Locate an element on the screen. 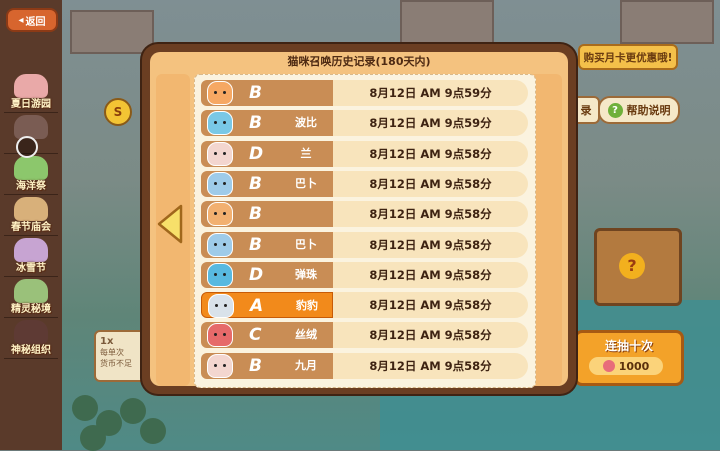  history-row: B 8月12日 AM 9点59分 is located at coordinates (364, 93).